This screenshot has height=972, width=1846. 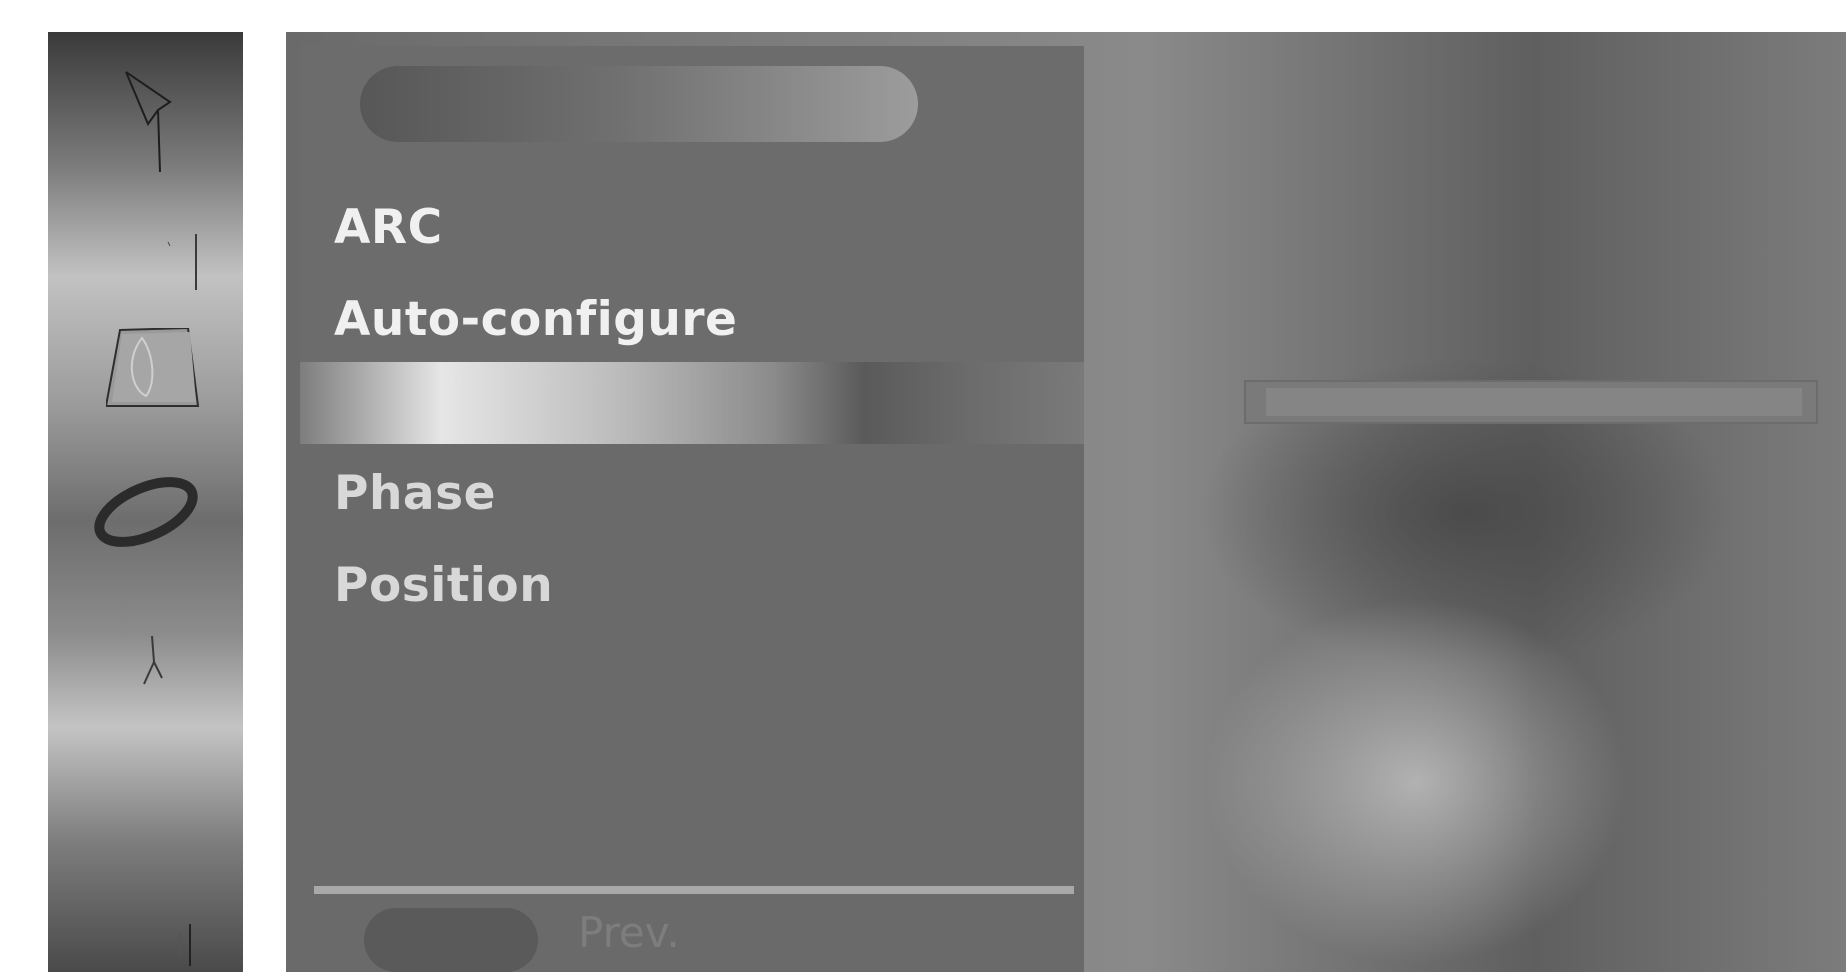 What do you see at coordinates (535, 319) in the screenshot?
I see `menu-item-auto-configure: Auto-configure` at bounding box center [535, 319].